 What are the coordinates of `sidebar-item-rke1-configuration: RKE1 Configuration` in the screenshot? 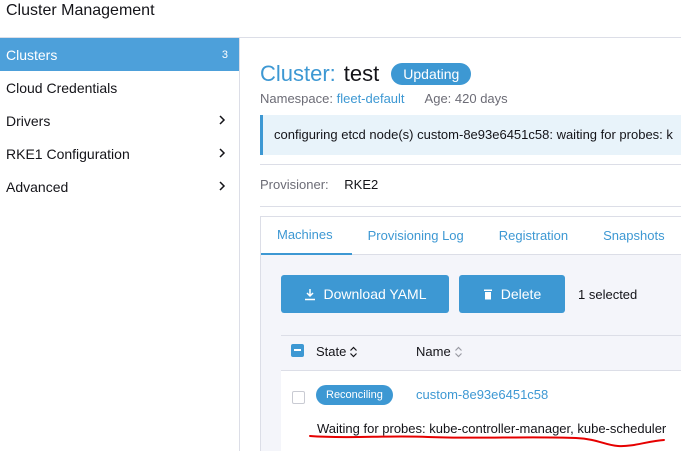 It's located at (119, 153).